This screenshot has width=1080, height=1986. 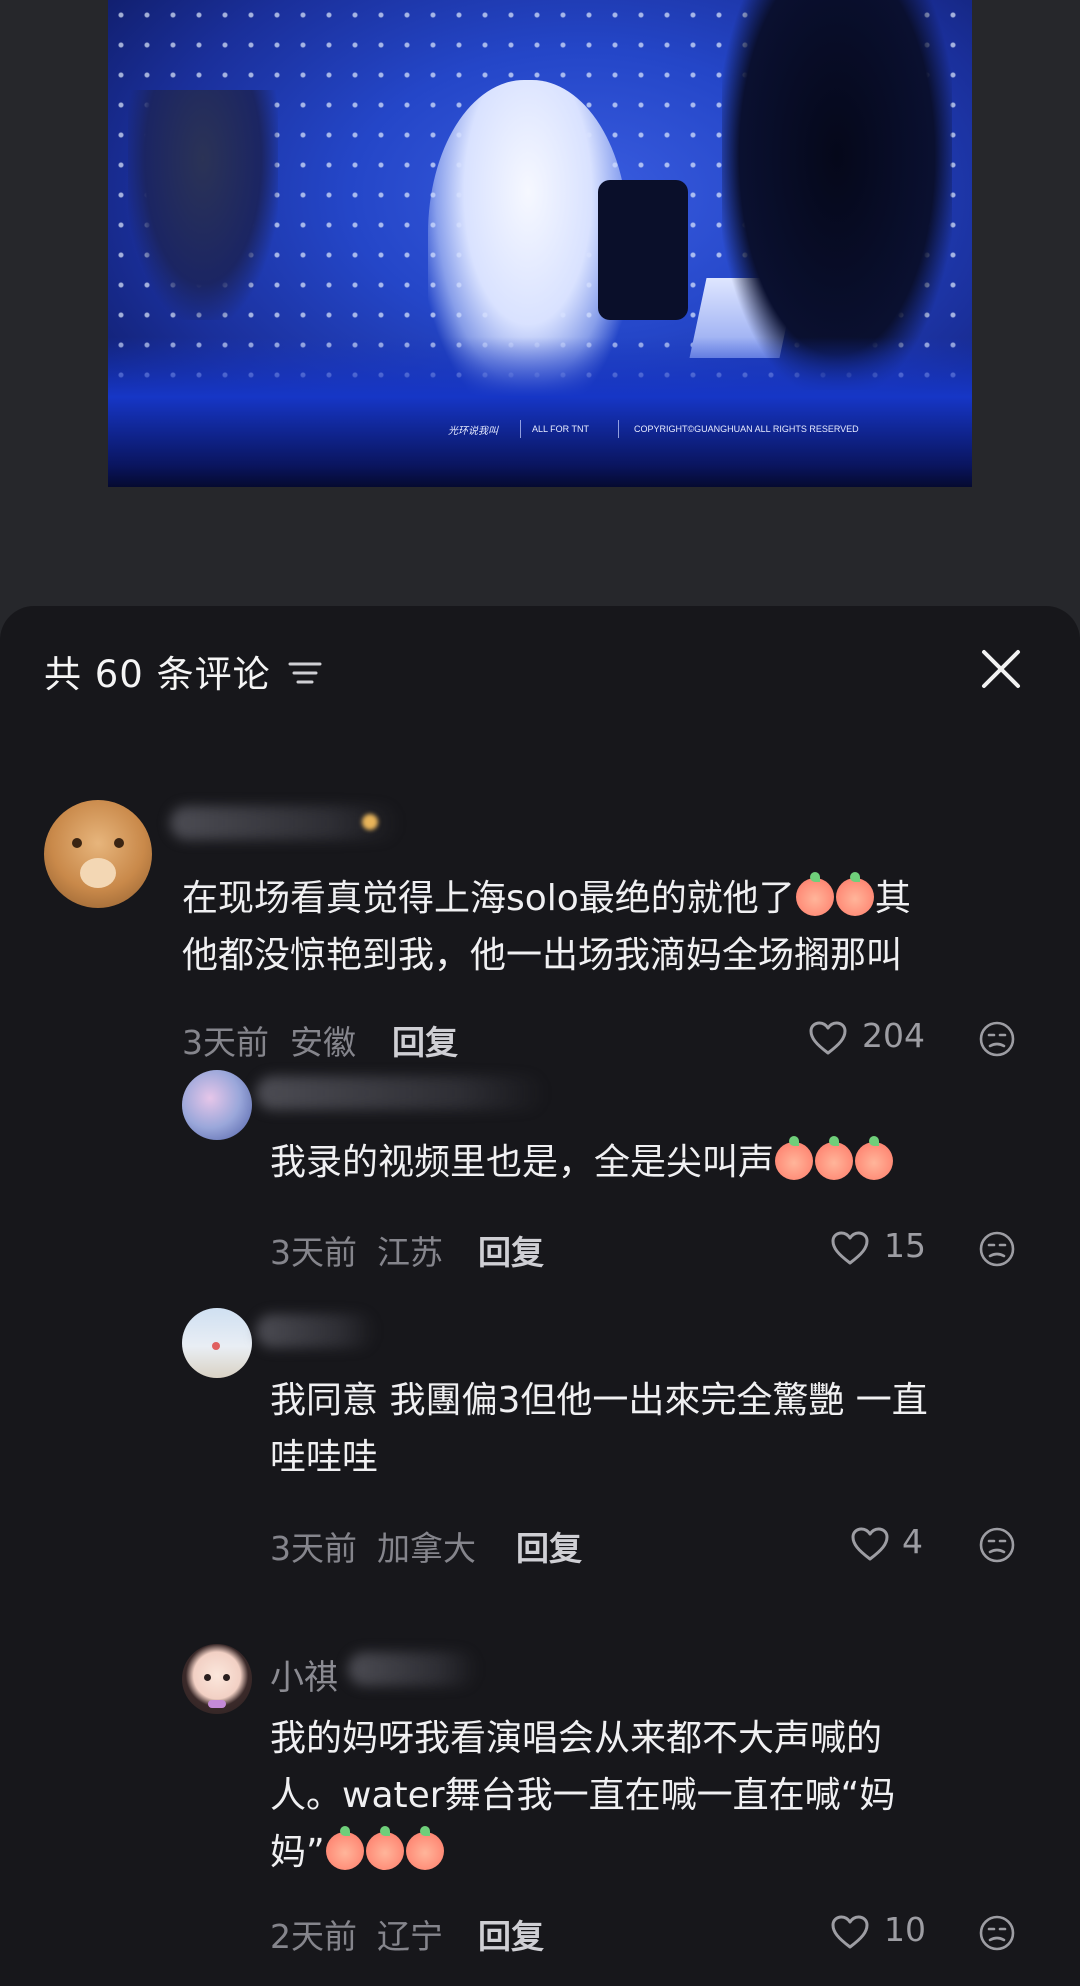 I want to click on watermark-all-for-tnt: ALL FOR TNT, so click(x=561, y=429).